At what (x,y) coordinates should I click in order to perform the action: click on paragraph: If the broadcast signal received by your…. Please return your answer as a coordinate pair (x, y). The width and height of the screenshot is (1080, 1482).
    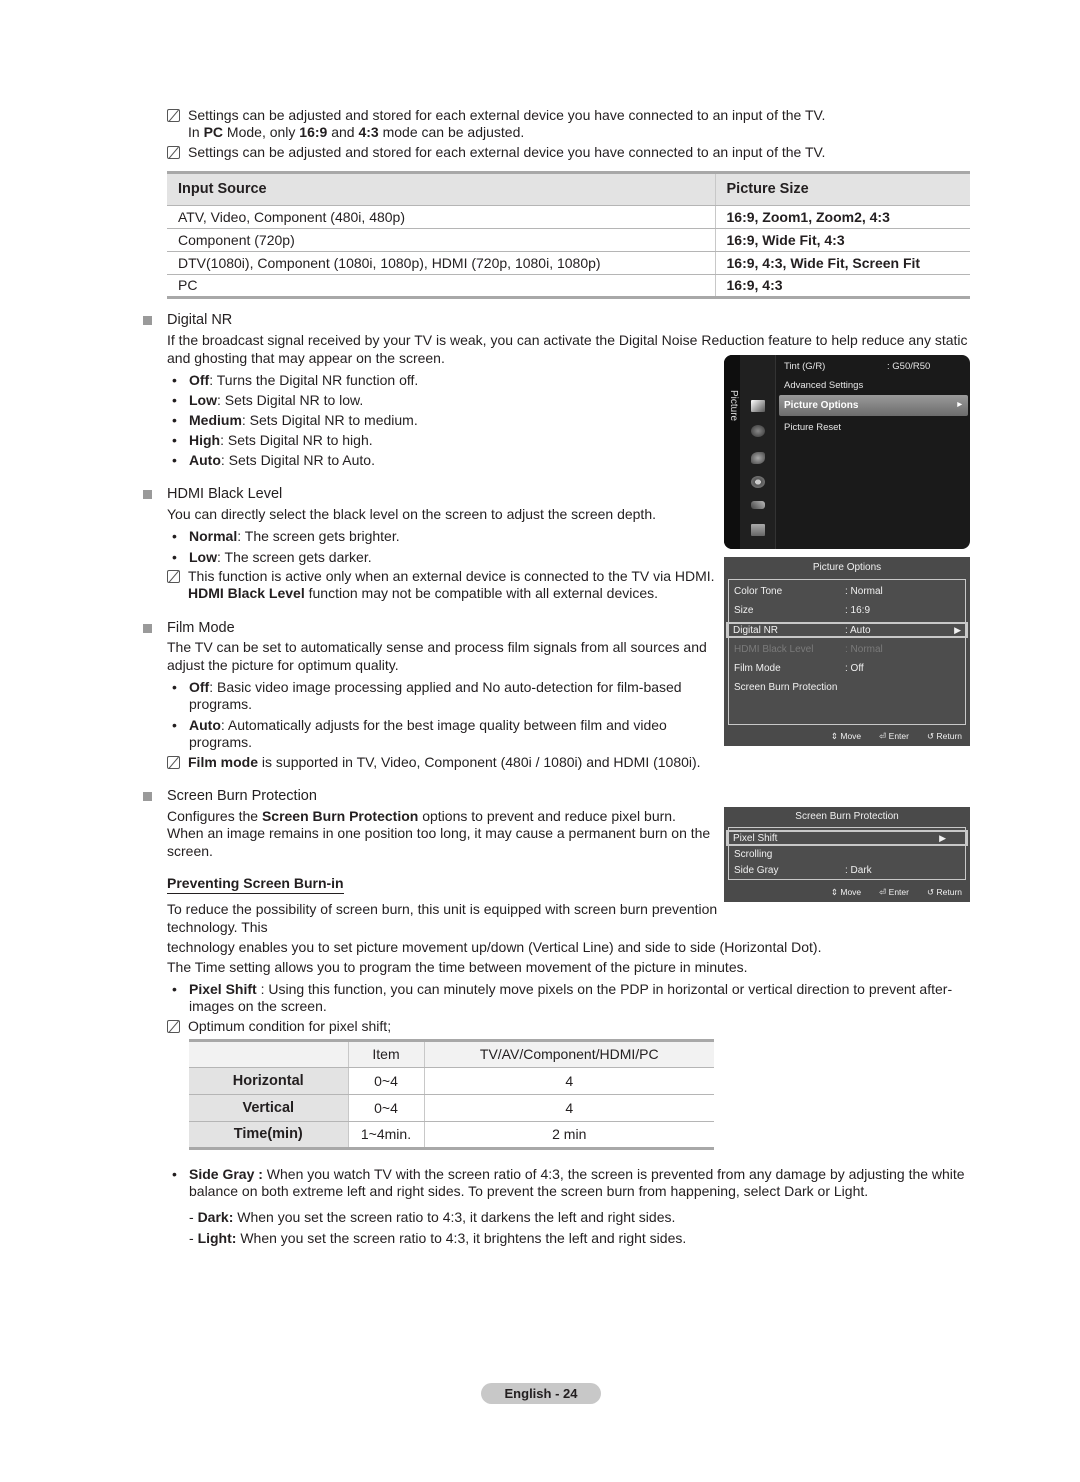
    Looking at the image, I should click on (567, 340).